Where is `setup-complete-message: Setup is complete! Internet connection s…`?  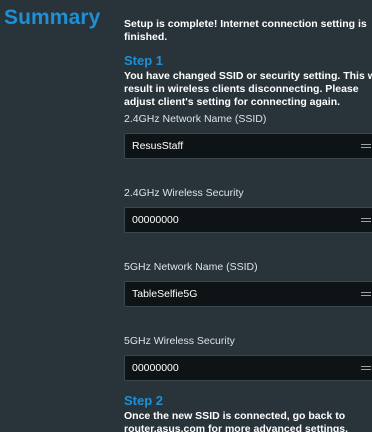
setup-complete-message: Setup is complete! Internet connection s… is located at coordinates (245, 30).